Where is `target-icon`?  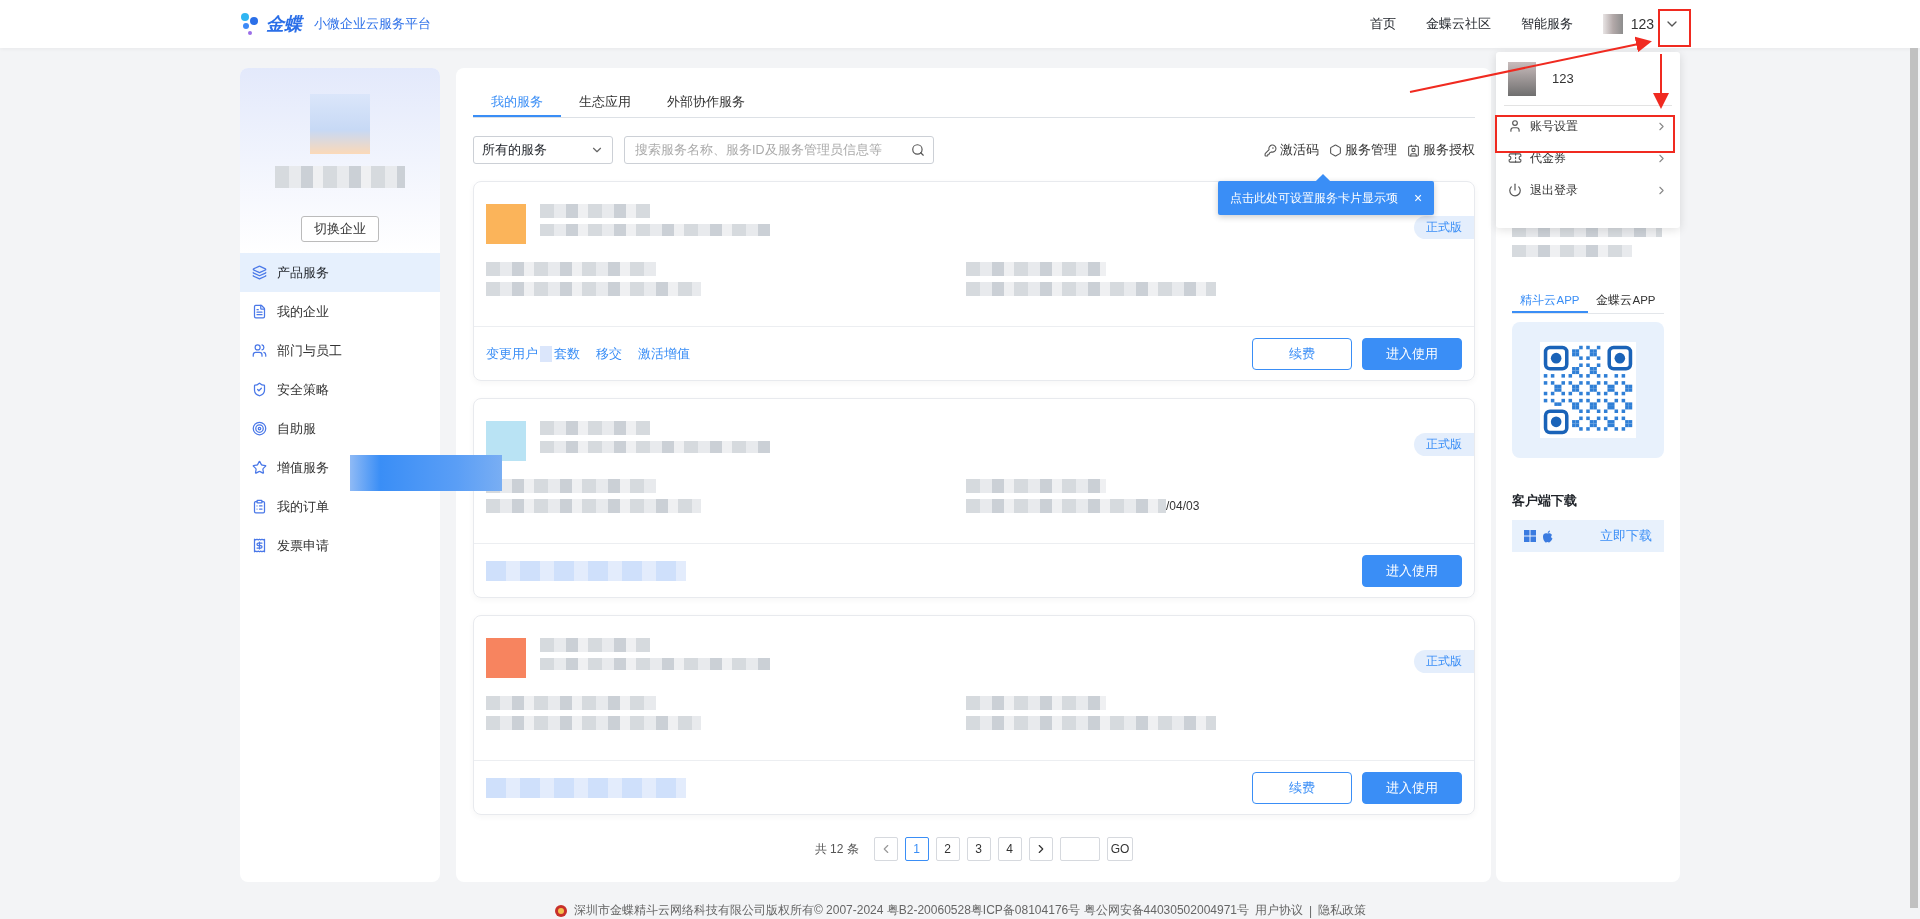 target-icon is located at coordinates (259, 428).